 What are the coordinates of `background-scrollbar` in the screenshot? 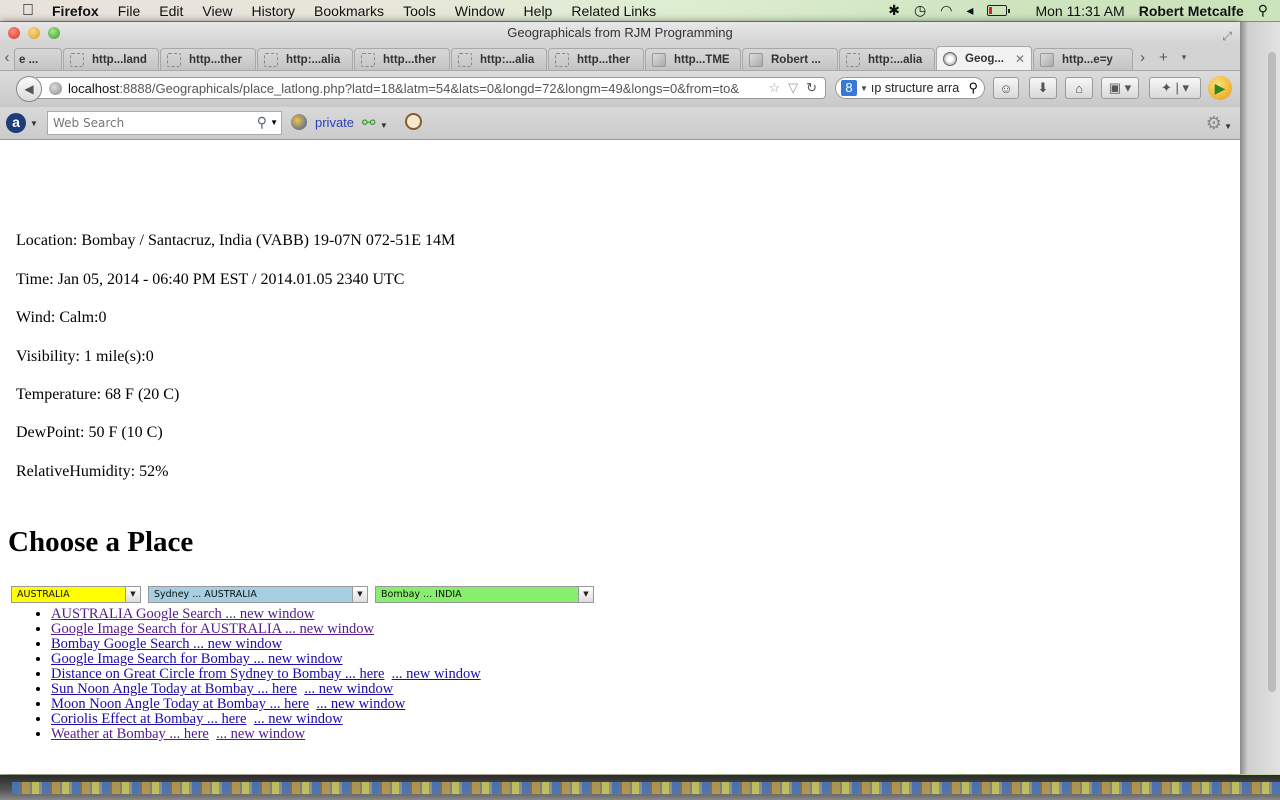 It's located at (1272, 372).